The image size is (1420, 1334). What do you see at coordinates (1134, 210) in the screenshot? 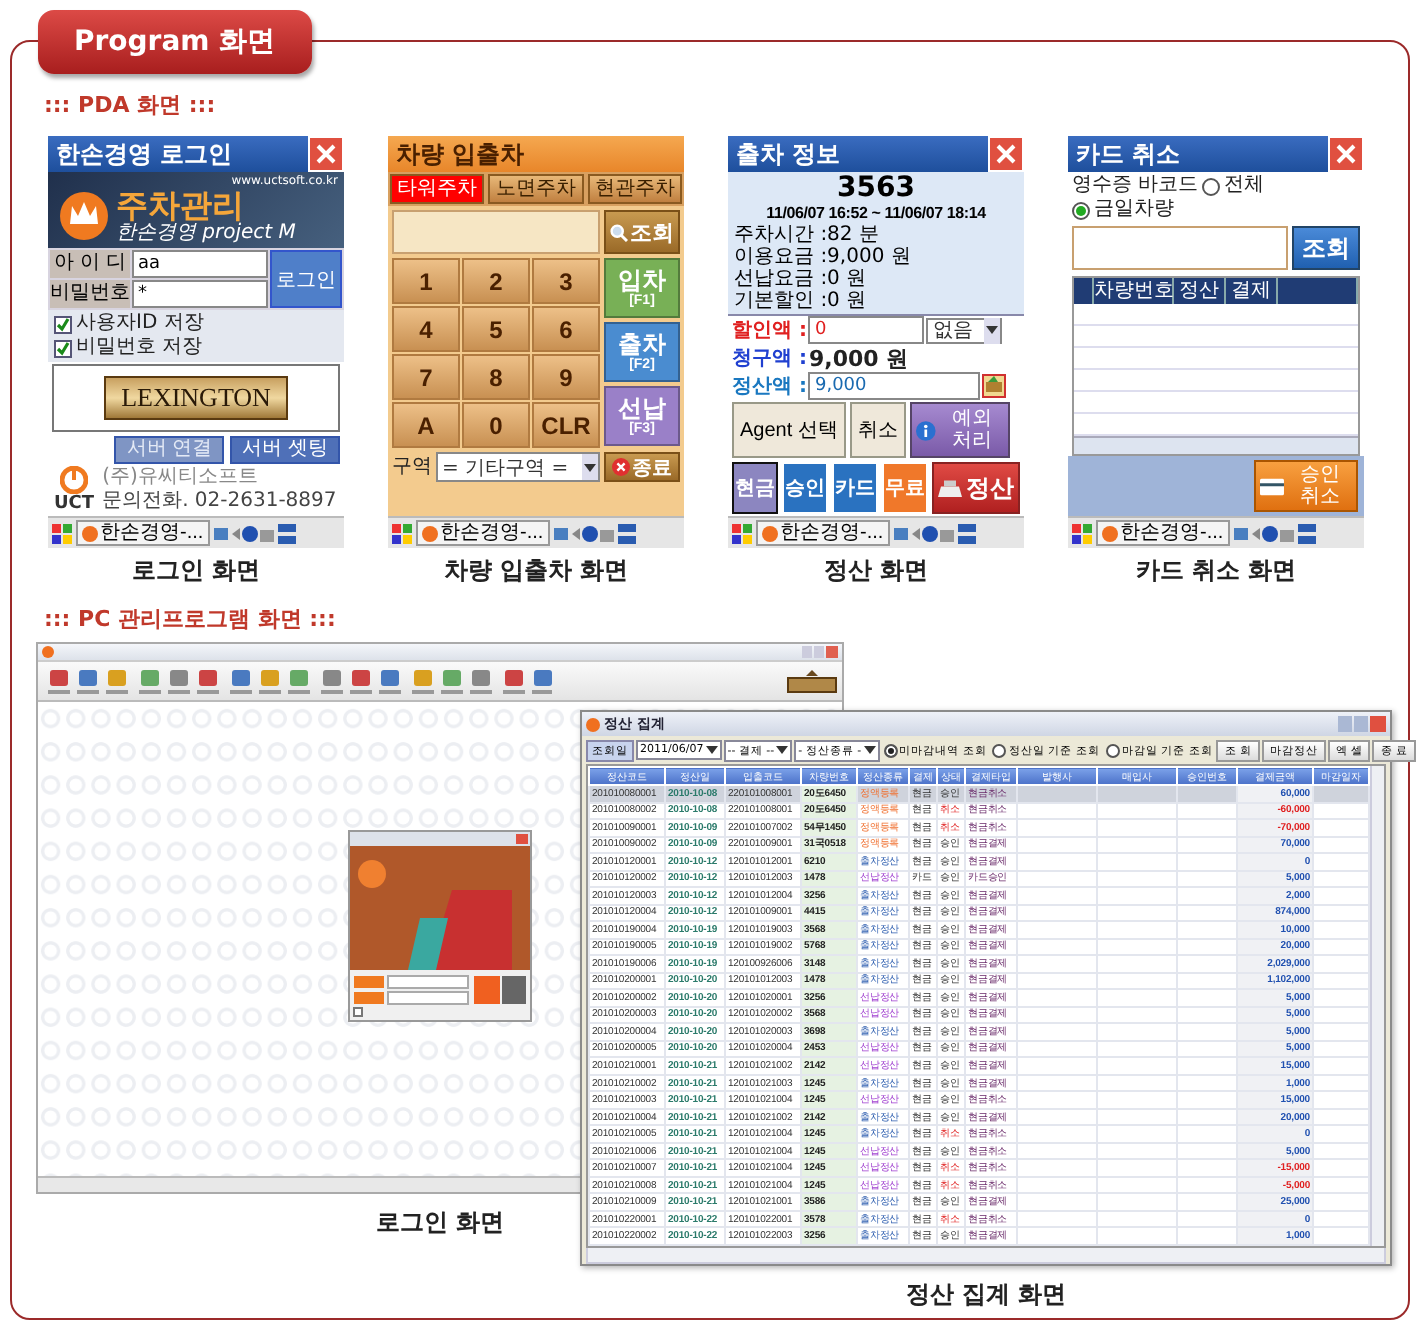
I see `radio-label: 금일차량` at bounding box center [1134, 210].